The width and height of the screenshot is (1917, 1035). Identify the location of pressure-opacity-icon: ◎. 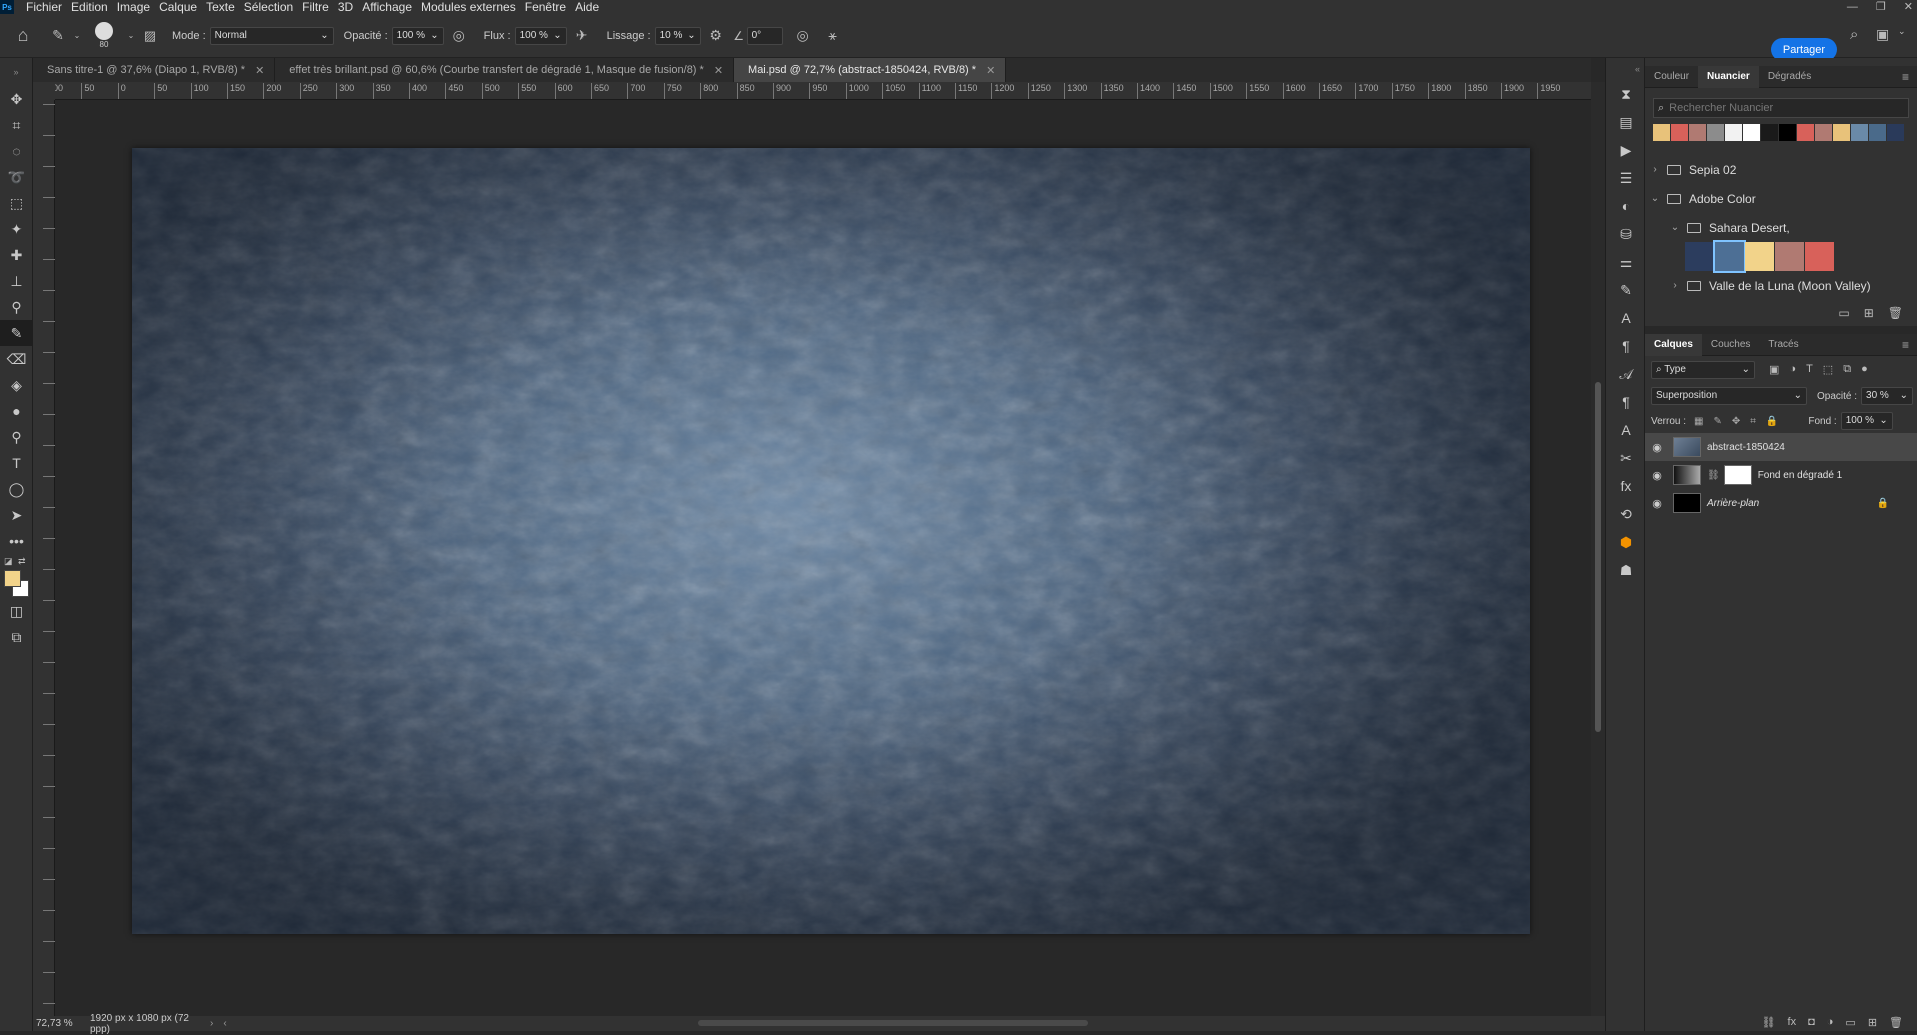
(459, 35).